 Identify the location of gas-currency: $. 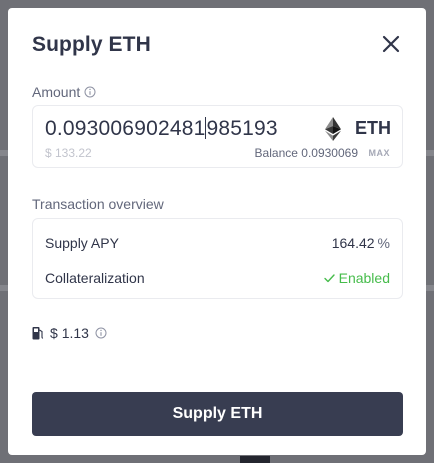
(54, 333).